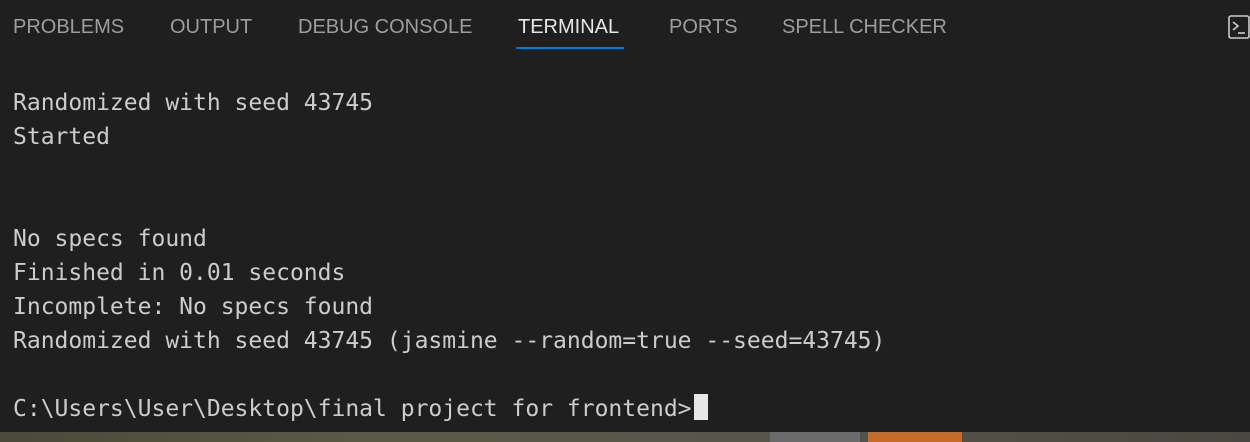  What do you see at coordinates (625, 437) in the screenshot?
I see `desktop-background-strip` at bounding box center [625, 437].